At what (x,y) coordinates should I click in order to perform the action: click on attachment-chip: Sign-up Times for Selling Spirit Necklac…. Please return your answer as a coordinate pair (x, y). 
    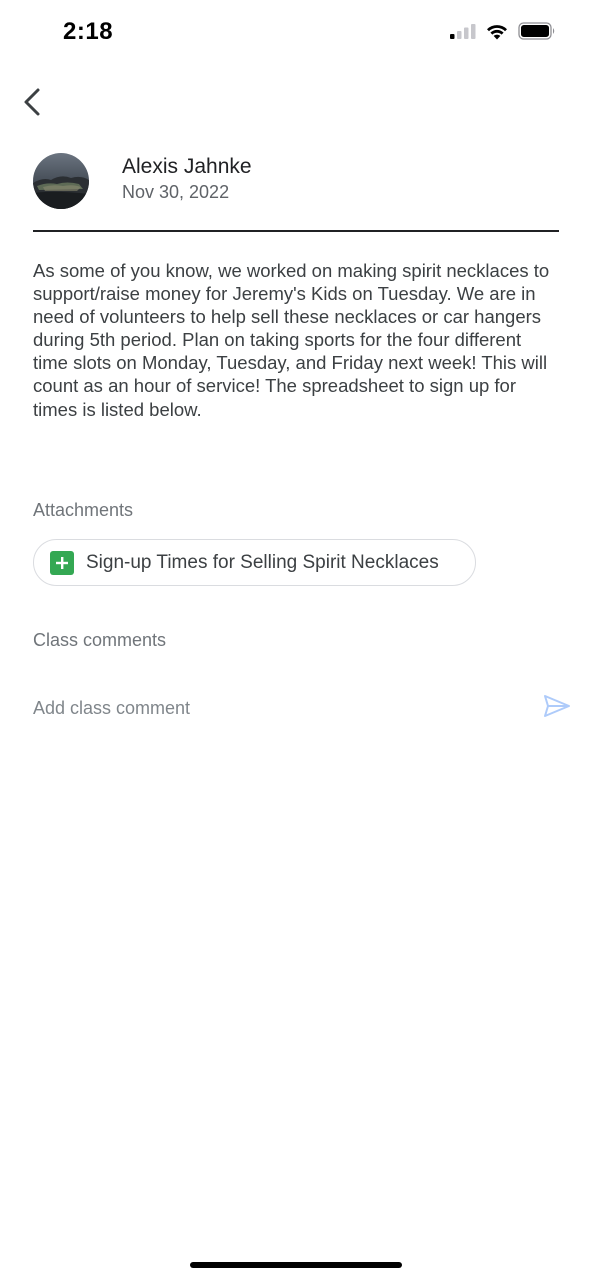
    Looking at the image, I should click on (254, 562).